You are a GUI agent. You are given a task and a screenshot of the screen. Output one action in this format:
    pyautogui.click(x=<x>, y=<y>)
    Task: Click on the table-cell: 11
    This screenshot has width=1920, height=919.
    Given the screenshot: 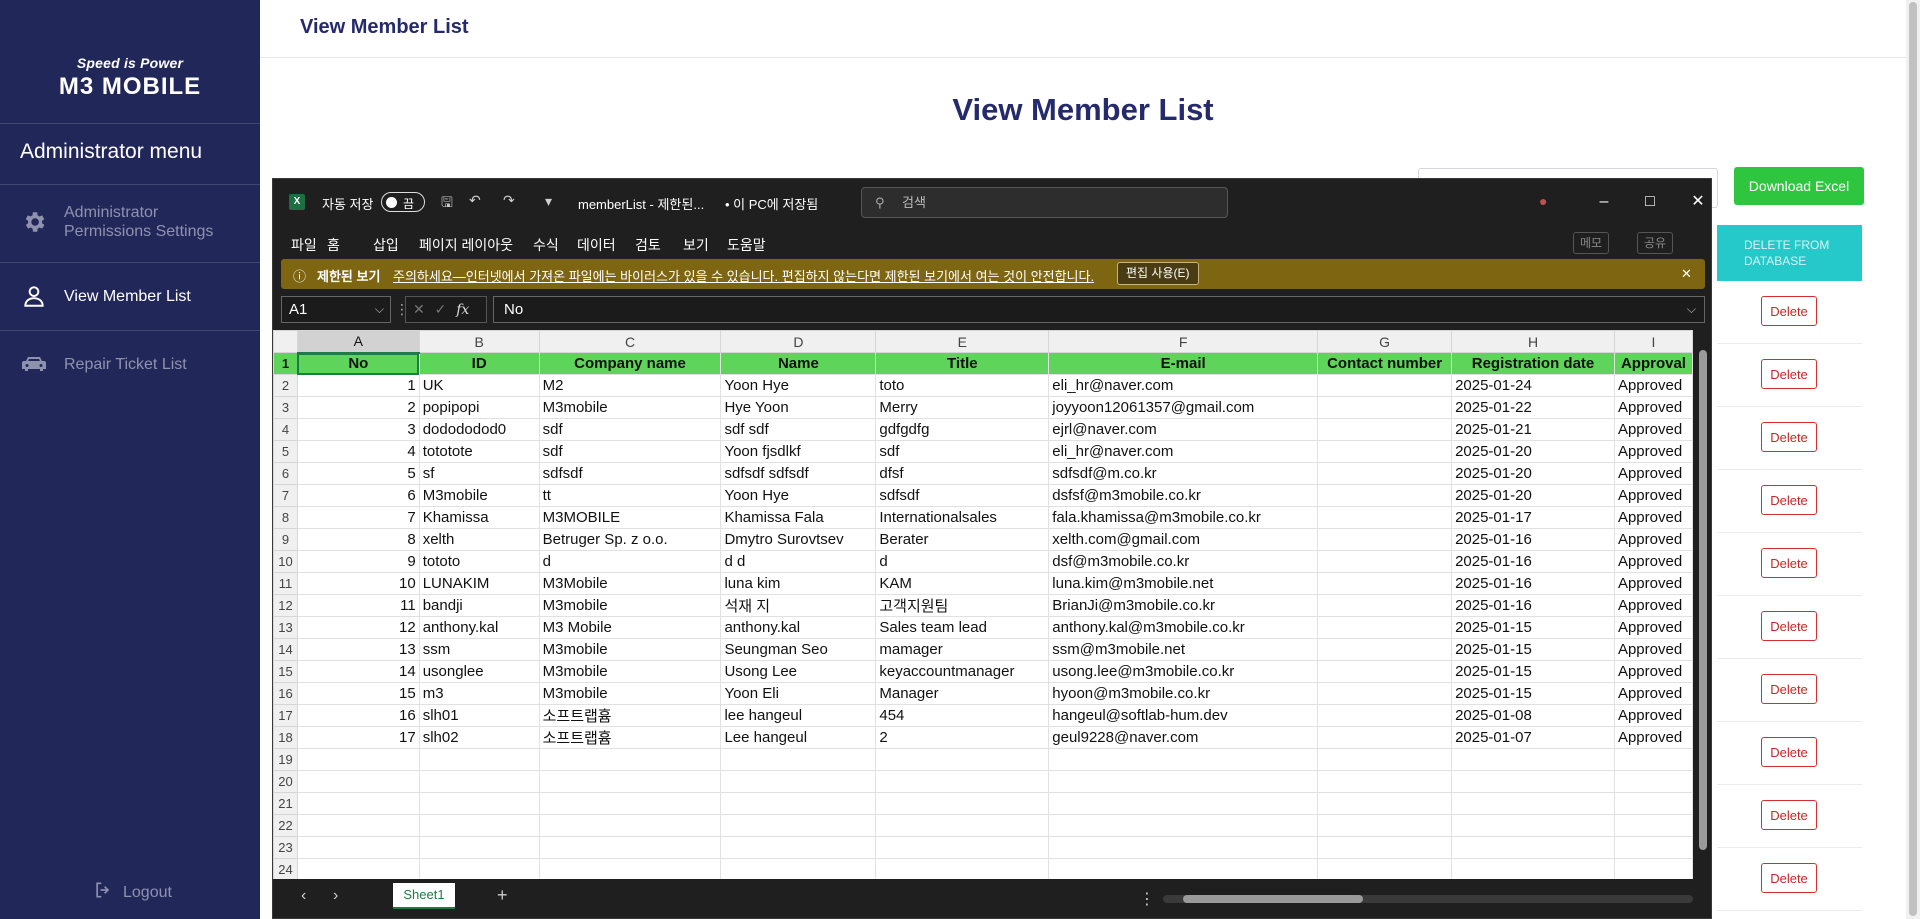 What is the action you would take?
    pyautogui.click(x=358, y=605)
    